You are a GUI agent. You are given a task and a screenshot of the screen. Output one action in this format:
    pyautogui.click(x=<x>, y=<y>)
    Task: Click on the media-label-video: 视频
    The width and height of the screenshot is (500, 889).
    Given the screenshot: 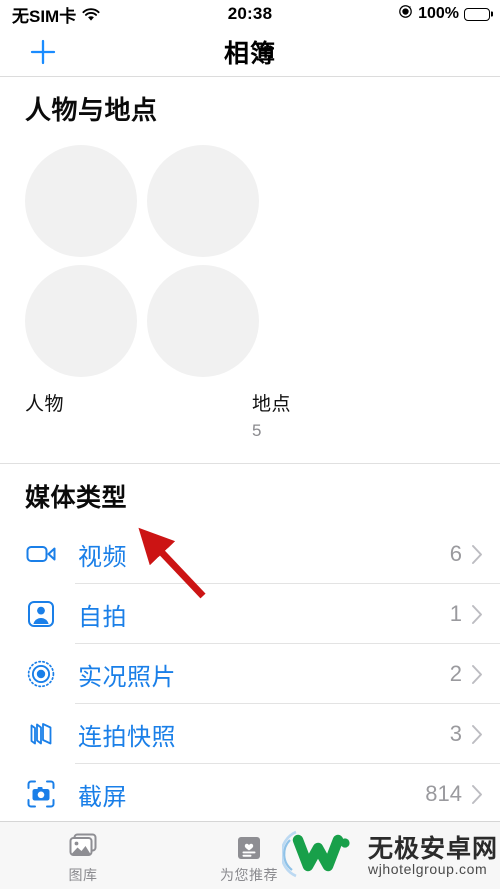 What is the action you would take?
    pyautogui.click(x=102, y=557)
    